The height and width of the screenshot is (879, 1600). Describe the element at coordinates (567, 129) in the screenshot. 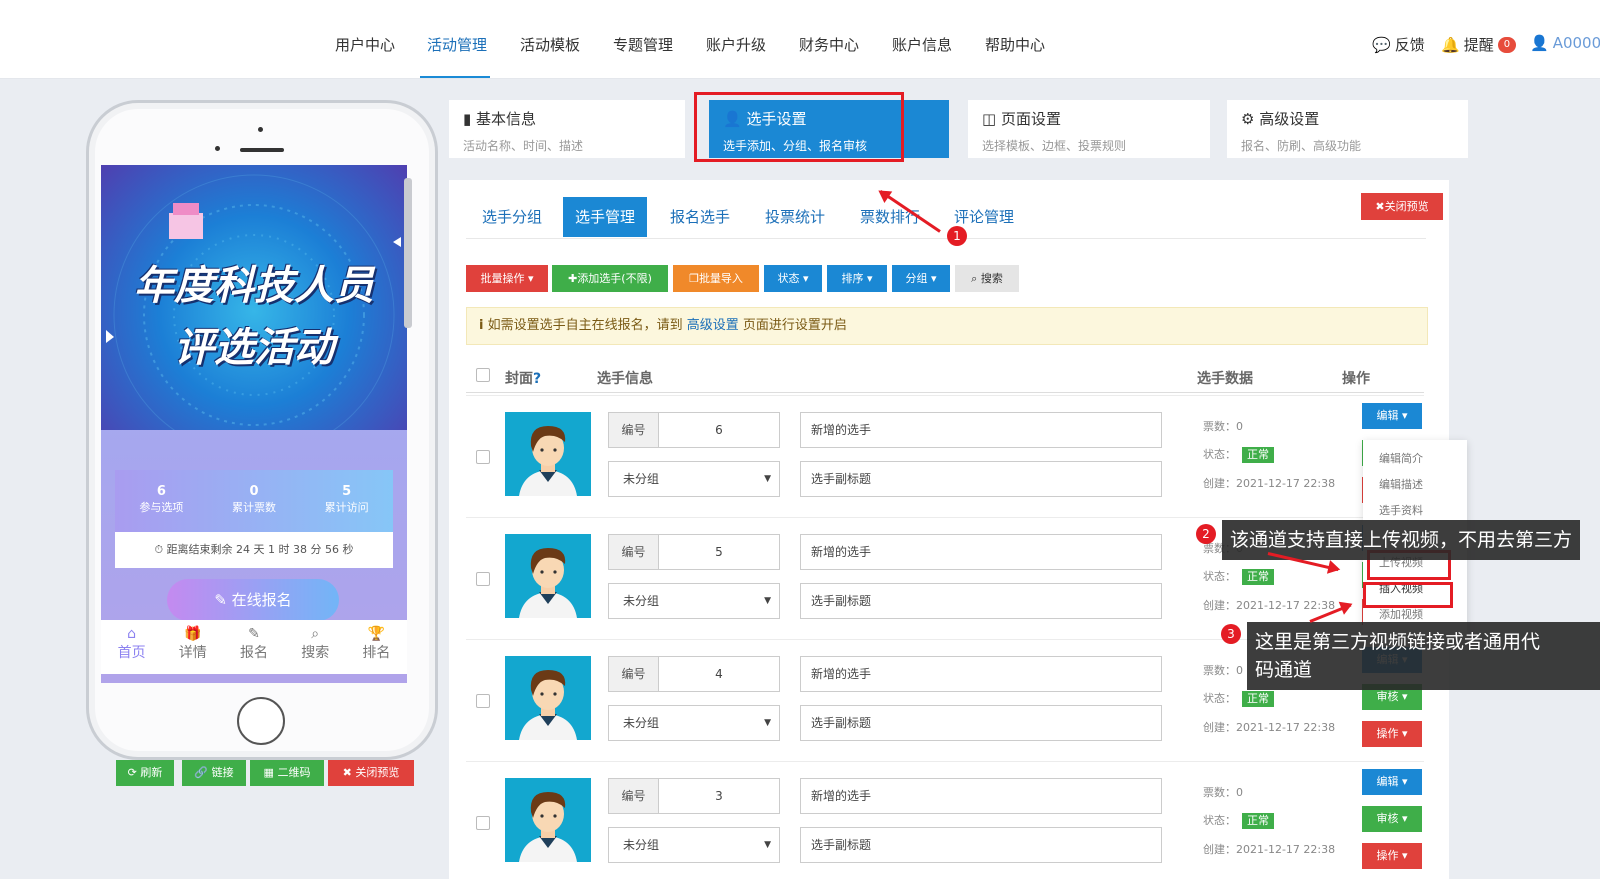

I see `step-basic-info: ▮ 基本信息 活动名称、时间、描述` at that location.